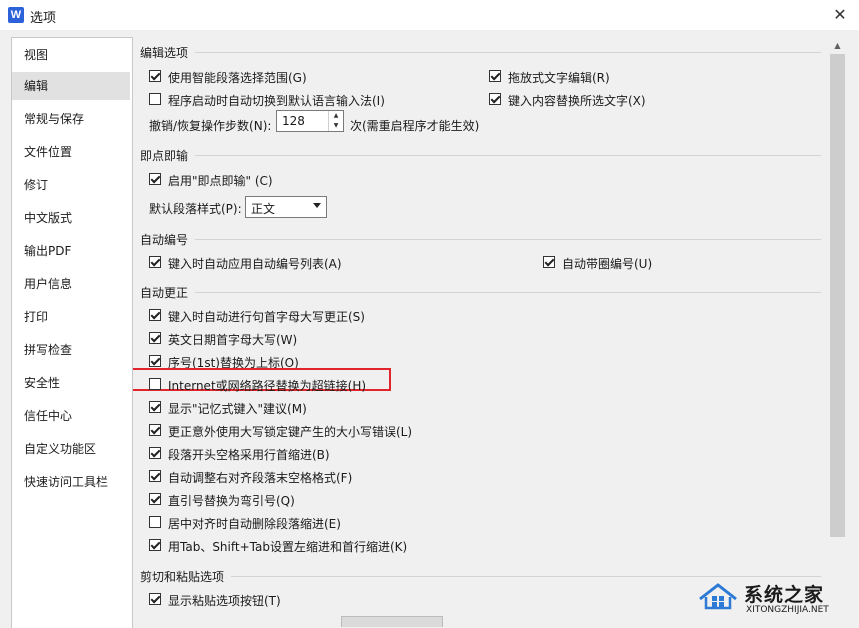 The image size is (859, 628). What do you see at coordinates (71, 86) in the screenshot?
I see `sidebar-item-edit: 编辑` at bounding box center [71, 86].